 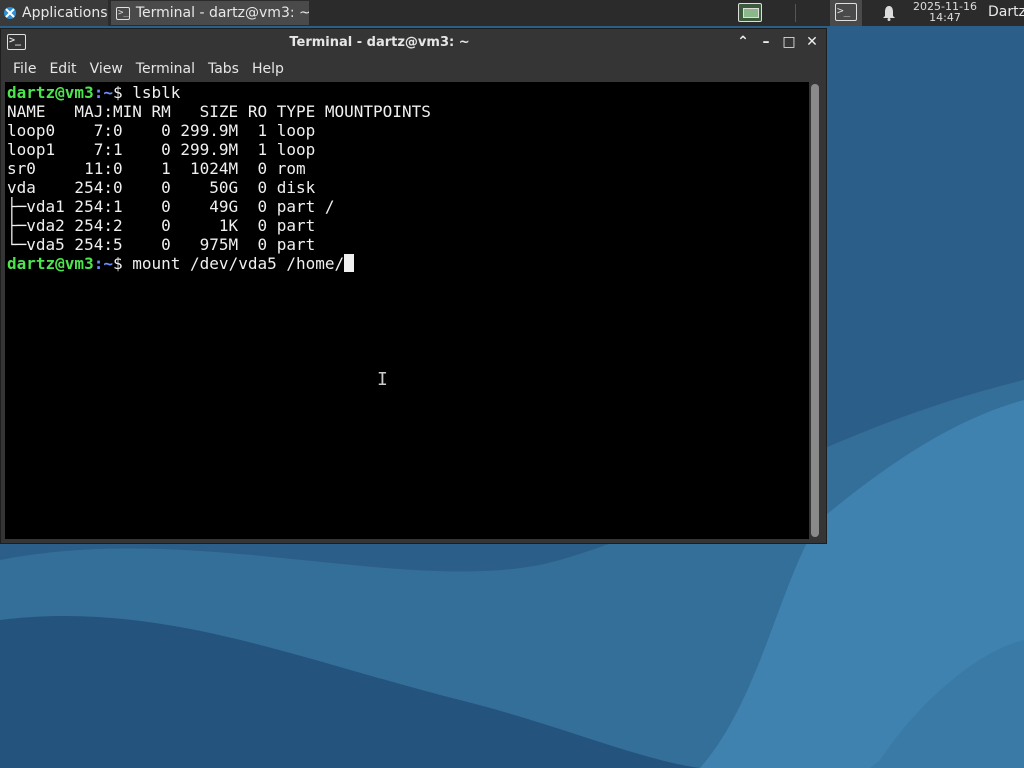 I want to click on bell-icon, so click(x=890, y=13).